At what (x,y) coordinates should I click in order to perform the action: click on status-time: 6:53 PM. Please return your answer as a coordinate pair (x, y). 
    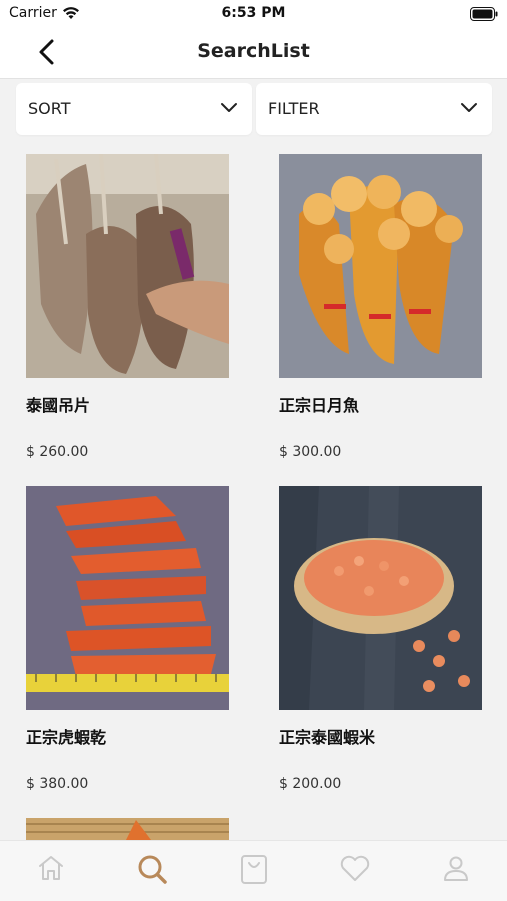
    Looking at the image, I should click on (253, 13).